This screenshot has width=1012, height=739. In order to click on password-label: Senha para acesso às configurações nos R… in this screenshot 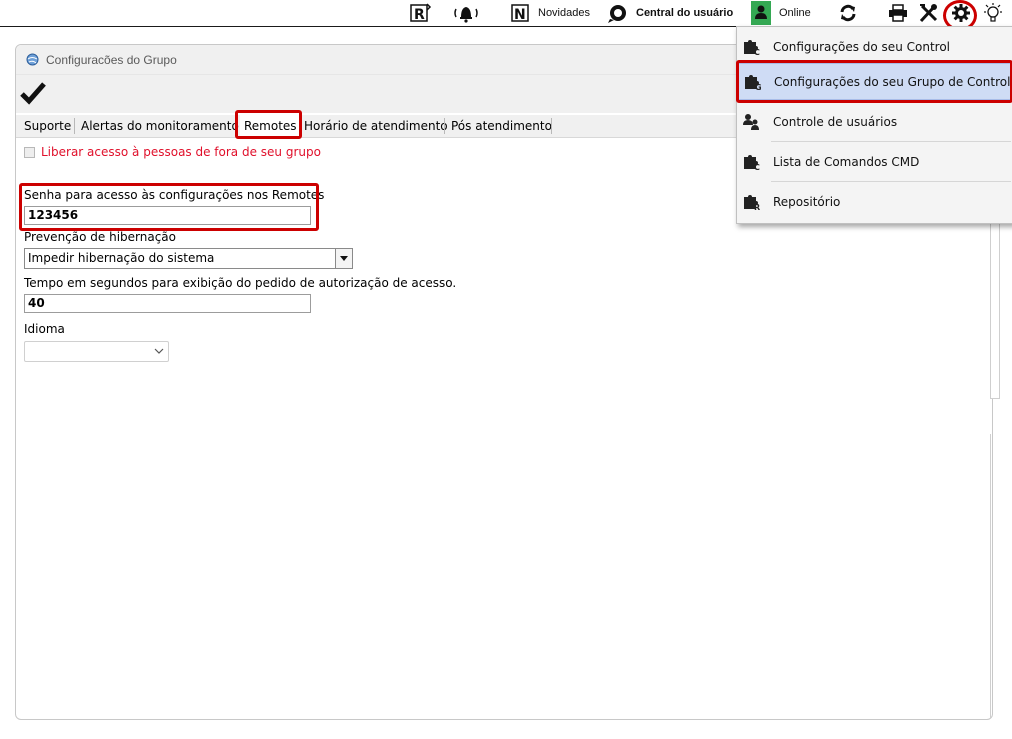, I will do `click(174, 195)`.